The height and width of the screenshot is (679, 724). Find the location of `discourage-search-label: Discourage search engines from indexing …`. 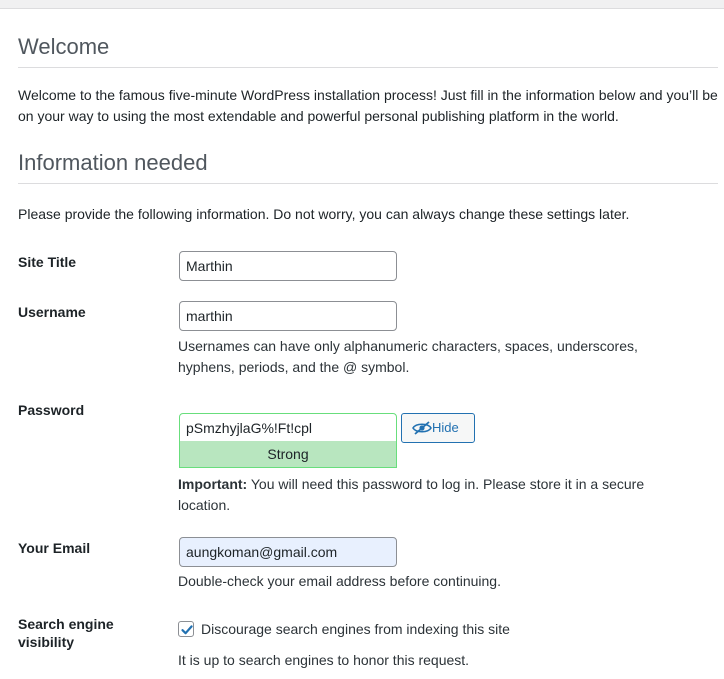

discourage-search-label: Discourage search engines from indexing … is located at coordinates (355, 629).